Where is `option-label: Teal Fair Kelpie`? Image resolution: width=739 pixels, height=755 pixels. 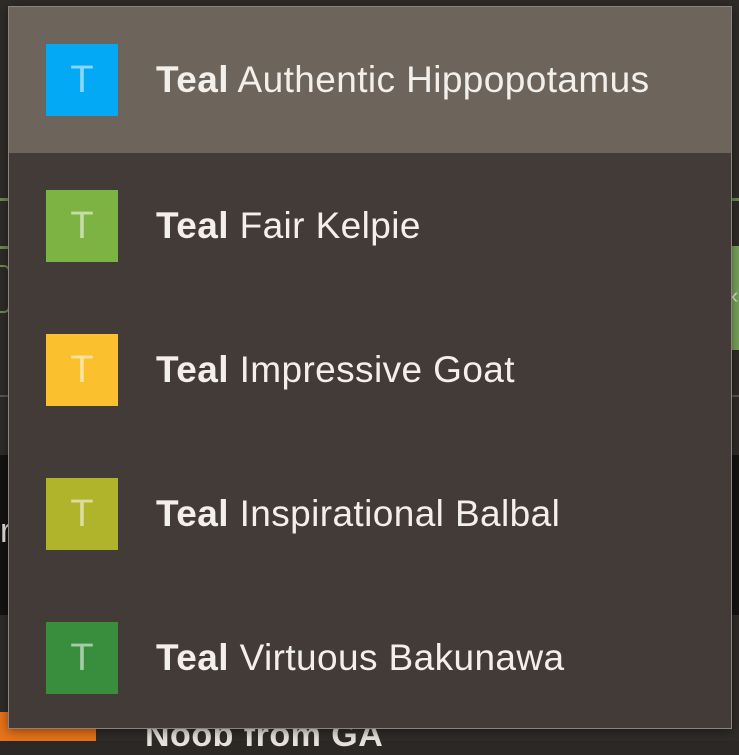 option-label: Teal Fair Kelpie is located at coordinates (288, 226).